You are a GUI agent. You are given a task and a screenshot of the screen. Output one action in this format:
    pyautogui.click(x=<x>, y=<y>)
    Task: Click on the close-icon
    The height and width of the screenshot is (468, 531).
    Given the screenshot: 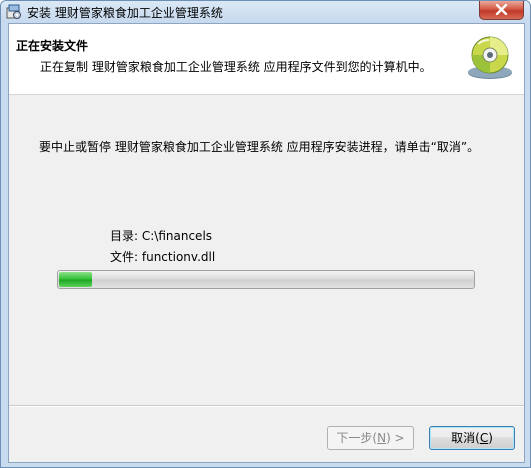 What is the action you would take?
    pyautogui.click(x=501, y=9)
    